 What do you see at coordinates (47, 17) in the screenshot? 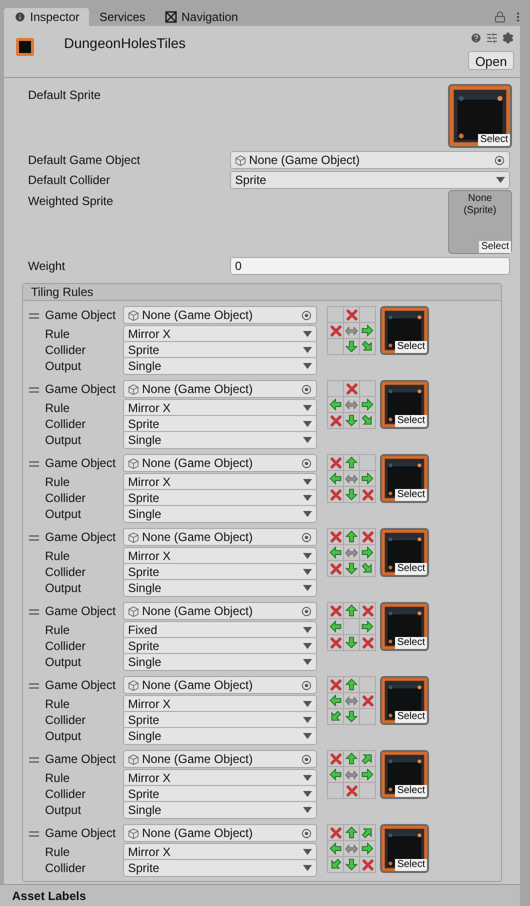
I see `tab: Inspector` at bounding box center [47, 17].